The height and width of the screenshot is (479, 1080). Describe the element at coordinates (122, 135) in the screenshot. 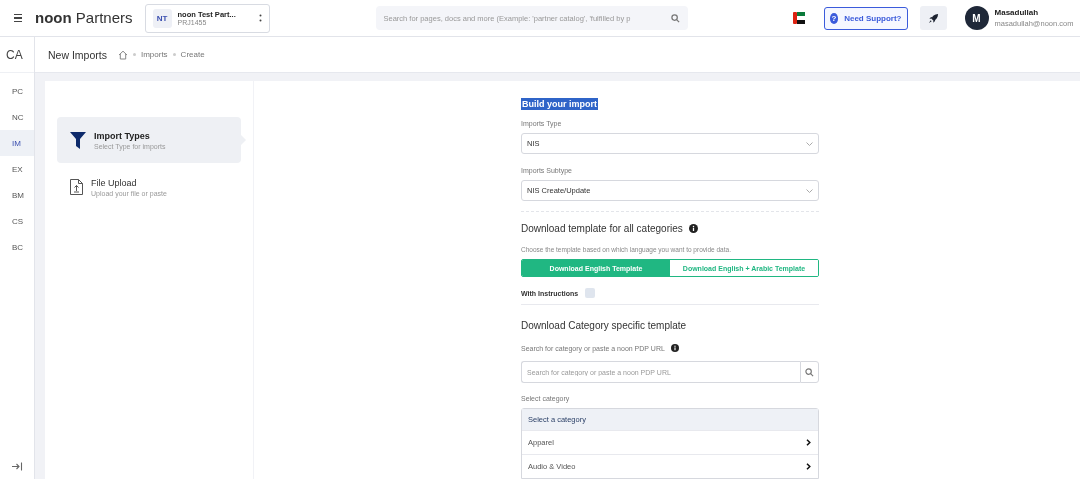

I see `step-title: Import Types` at that location.